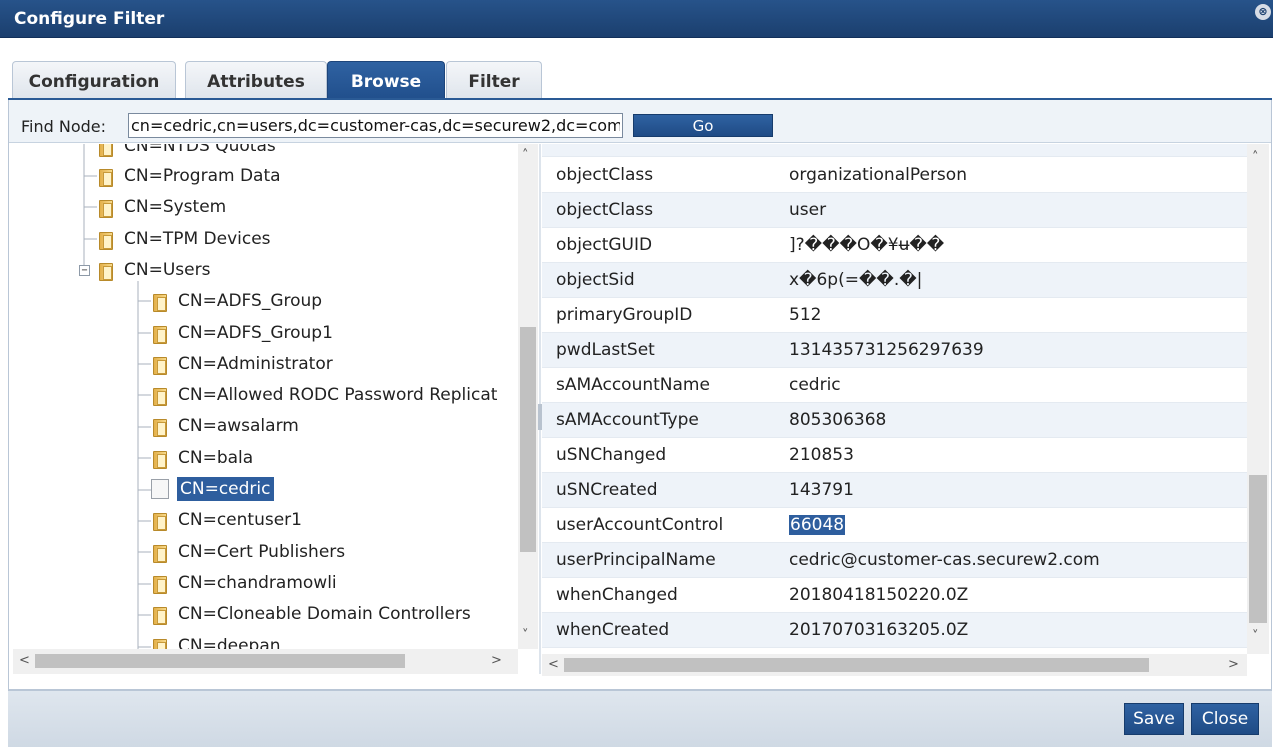  Describe the element at coordinates (886, 350) in the screenshot. I see `attribute-value: 131435731256297639` at that location.